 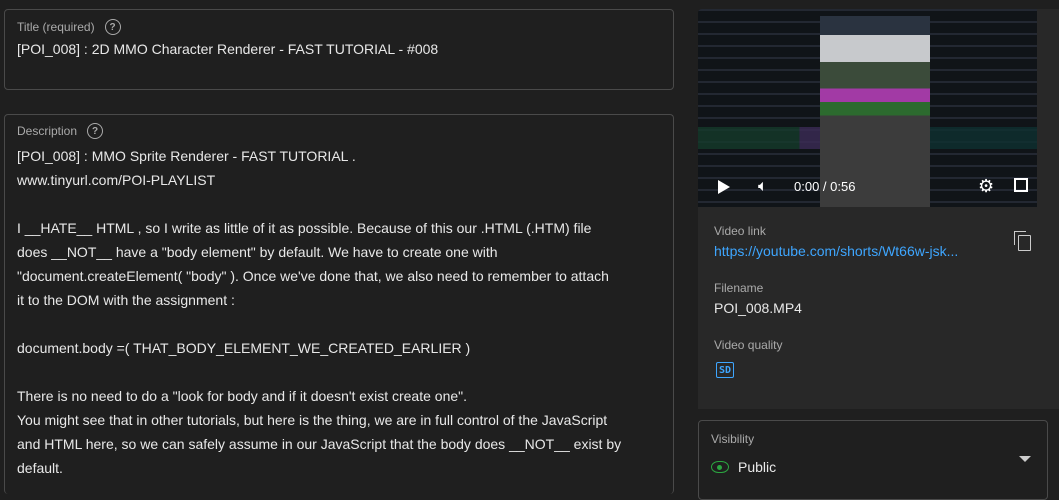 What do you see at coordinates (1022, 241) in the screenshot?
I see `copy-icon` at bounding box center [1022, 241].